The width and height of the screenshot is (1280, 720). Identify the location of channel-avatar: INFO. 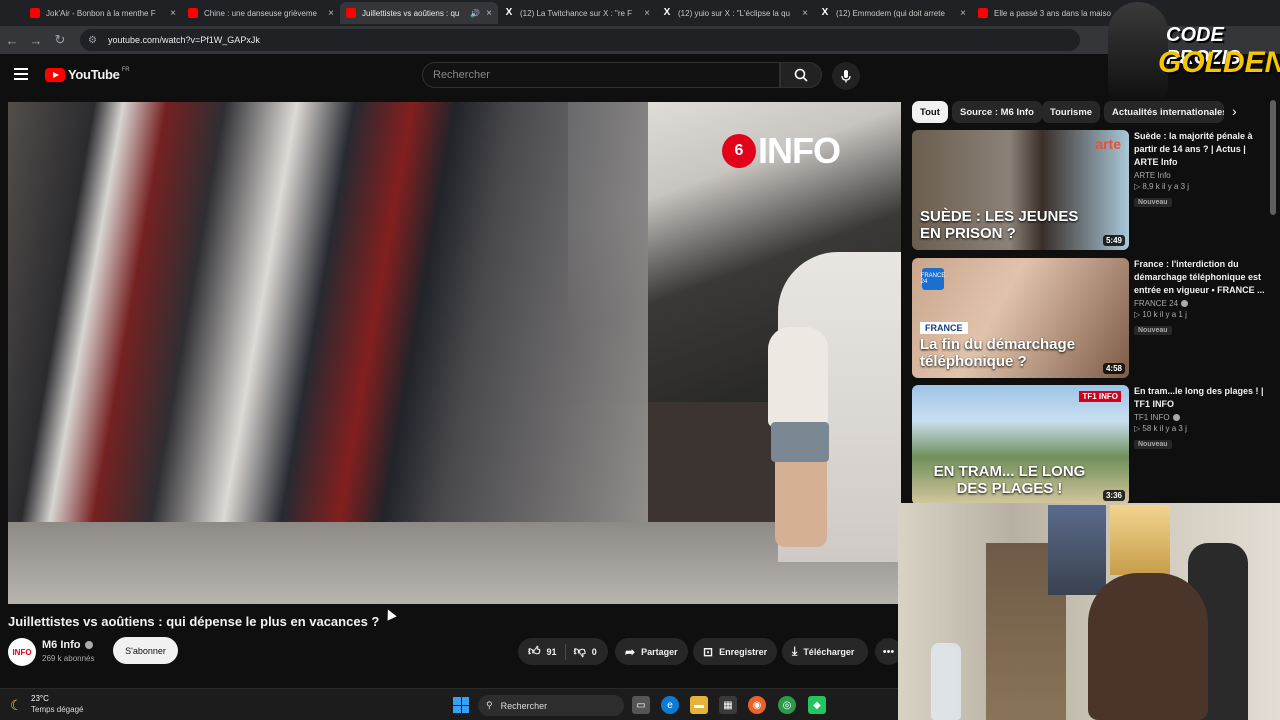
(22, 652).